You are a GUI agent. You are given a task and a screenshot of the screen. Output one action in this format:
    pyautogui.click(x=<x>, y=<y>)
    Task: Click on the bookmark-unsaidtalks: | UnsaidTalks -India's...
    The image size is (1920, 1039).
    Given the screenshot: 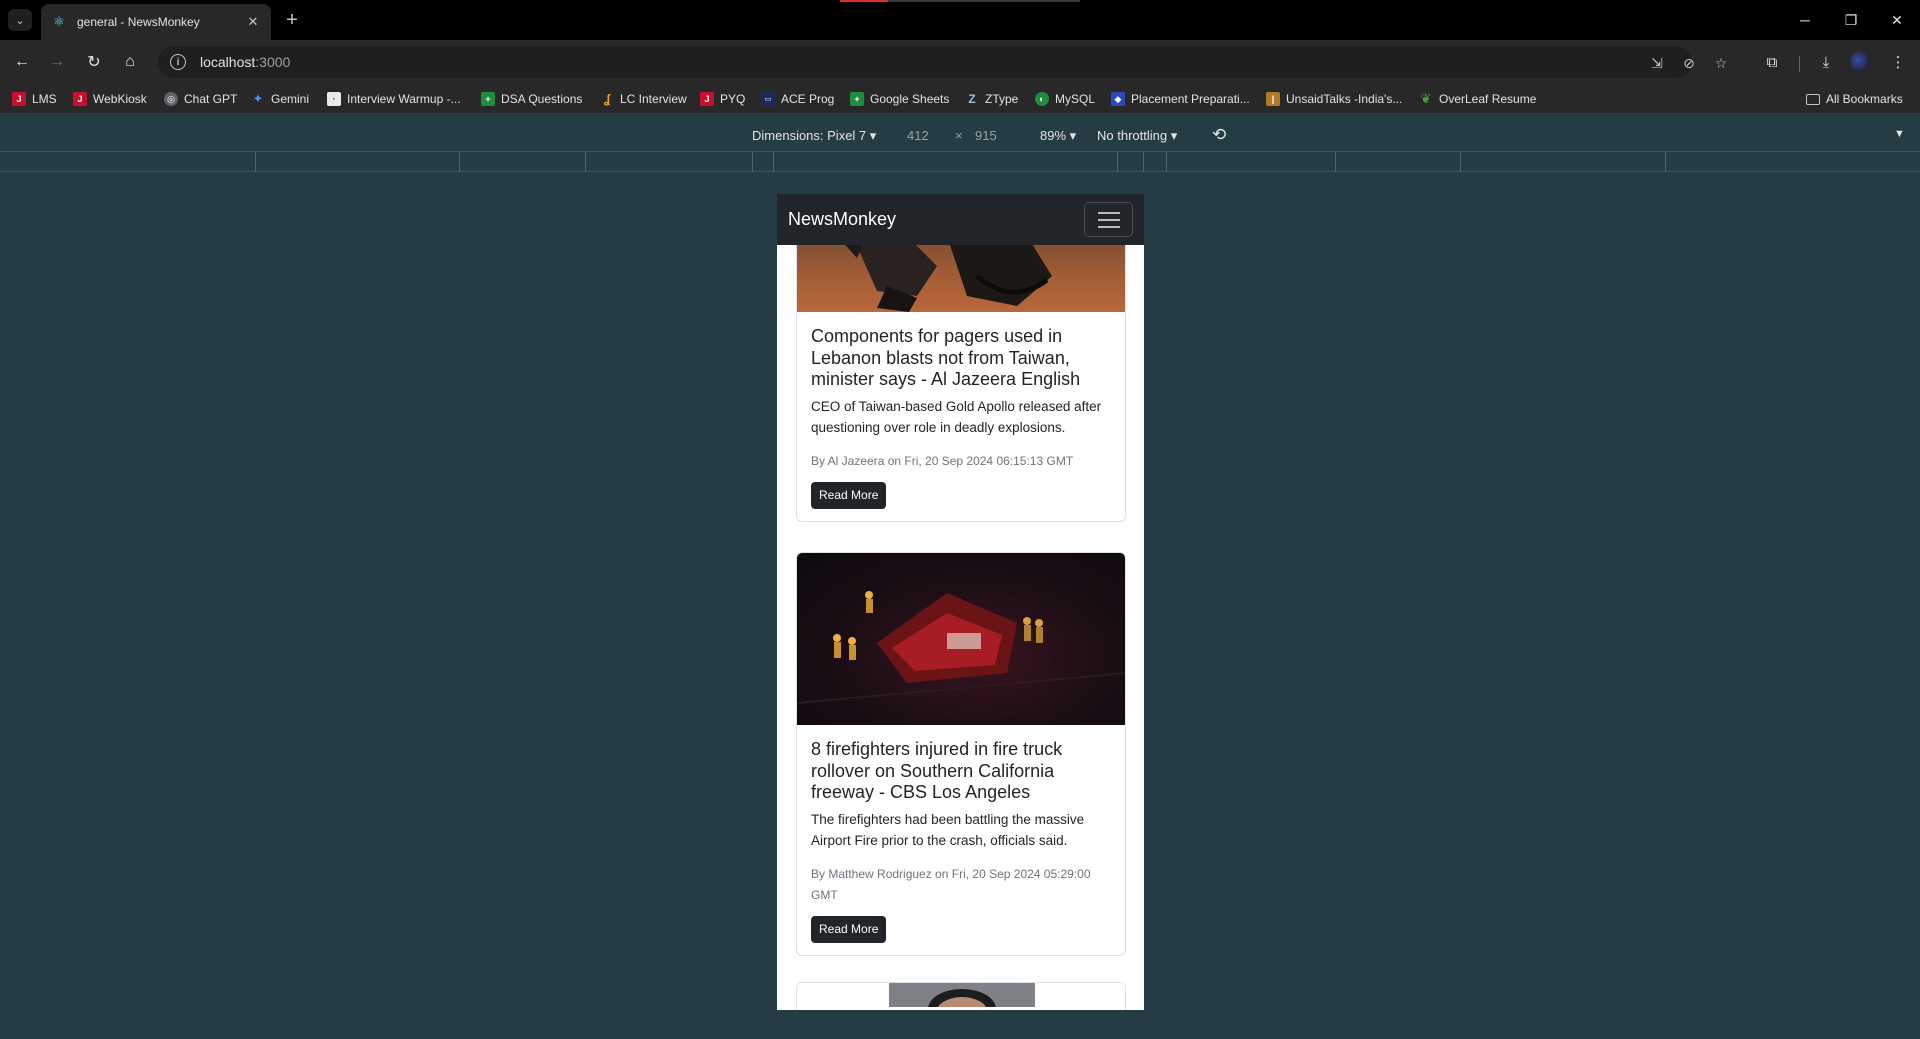 What is the action you would take?
    pyautogui.click(x=1334, y=99)
    